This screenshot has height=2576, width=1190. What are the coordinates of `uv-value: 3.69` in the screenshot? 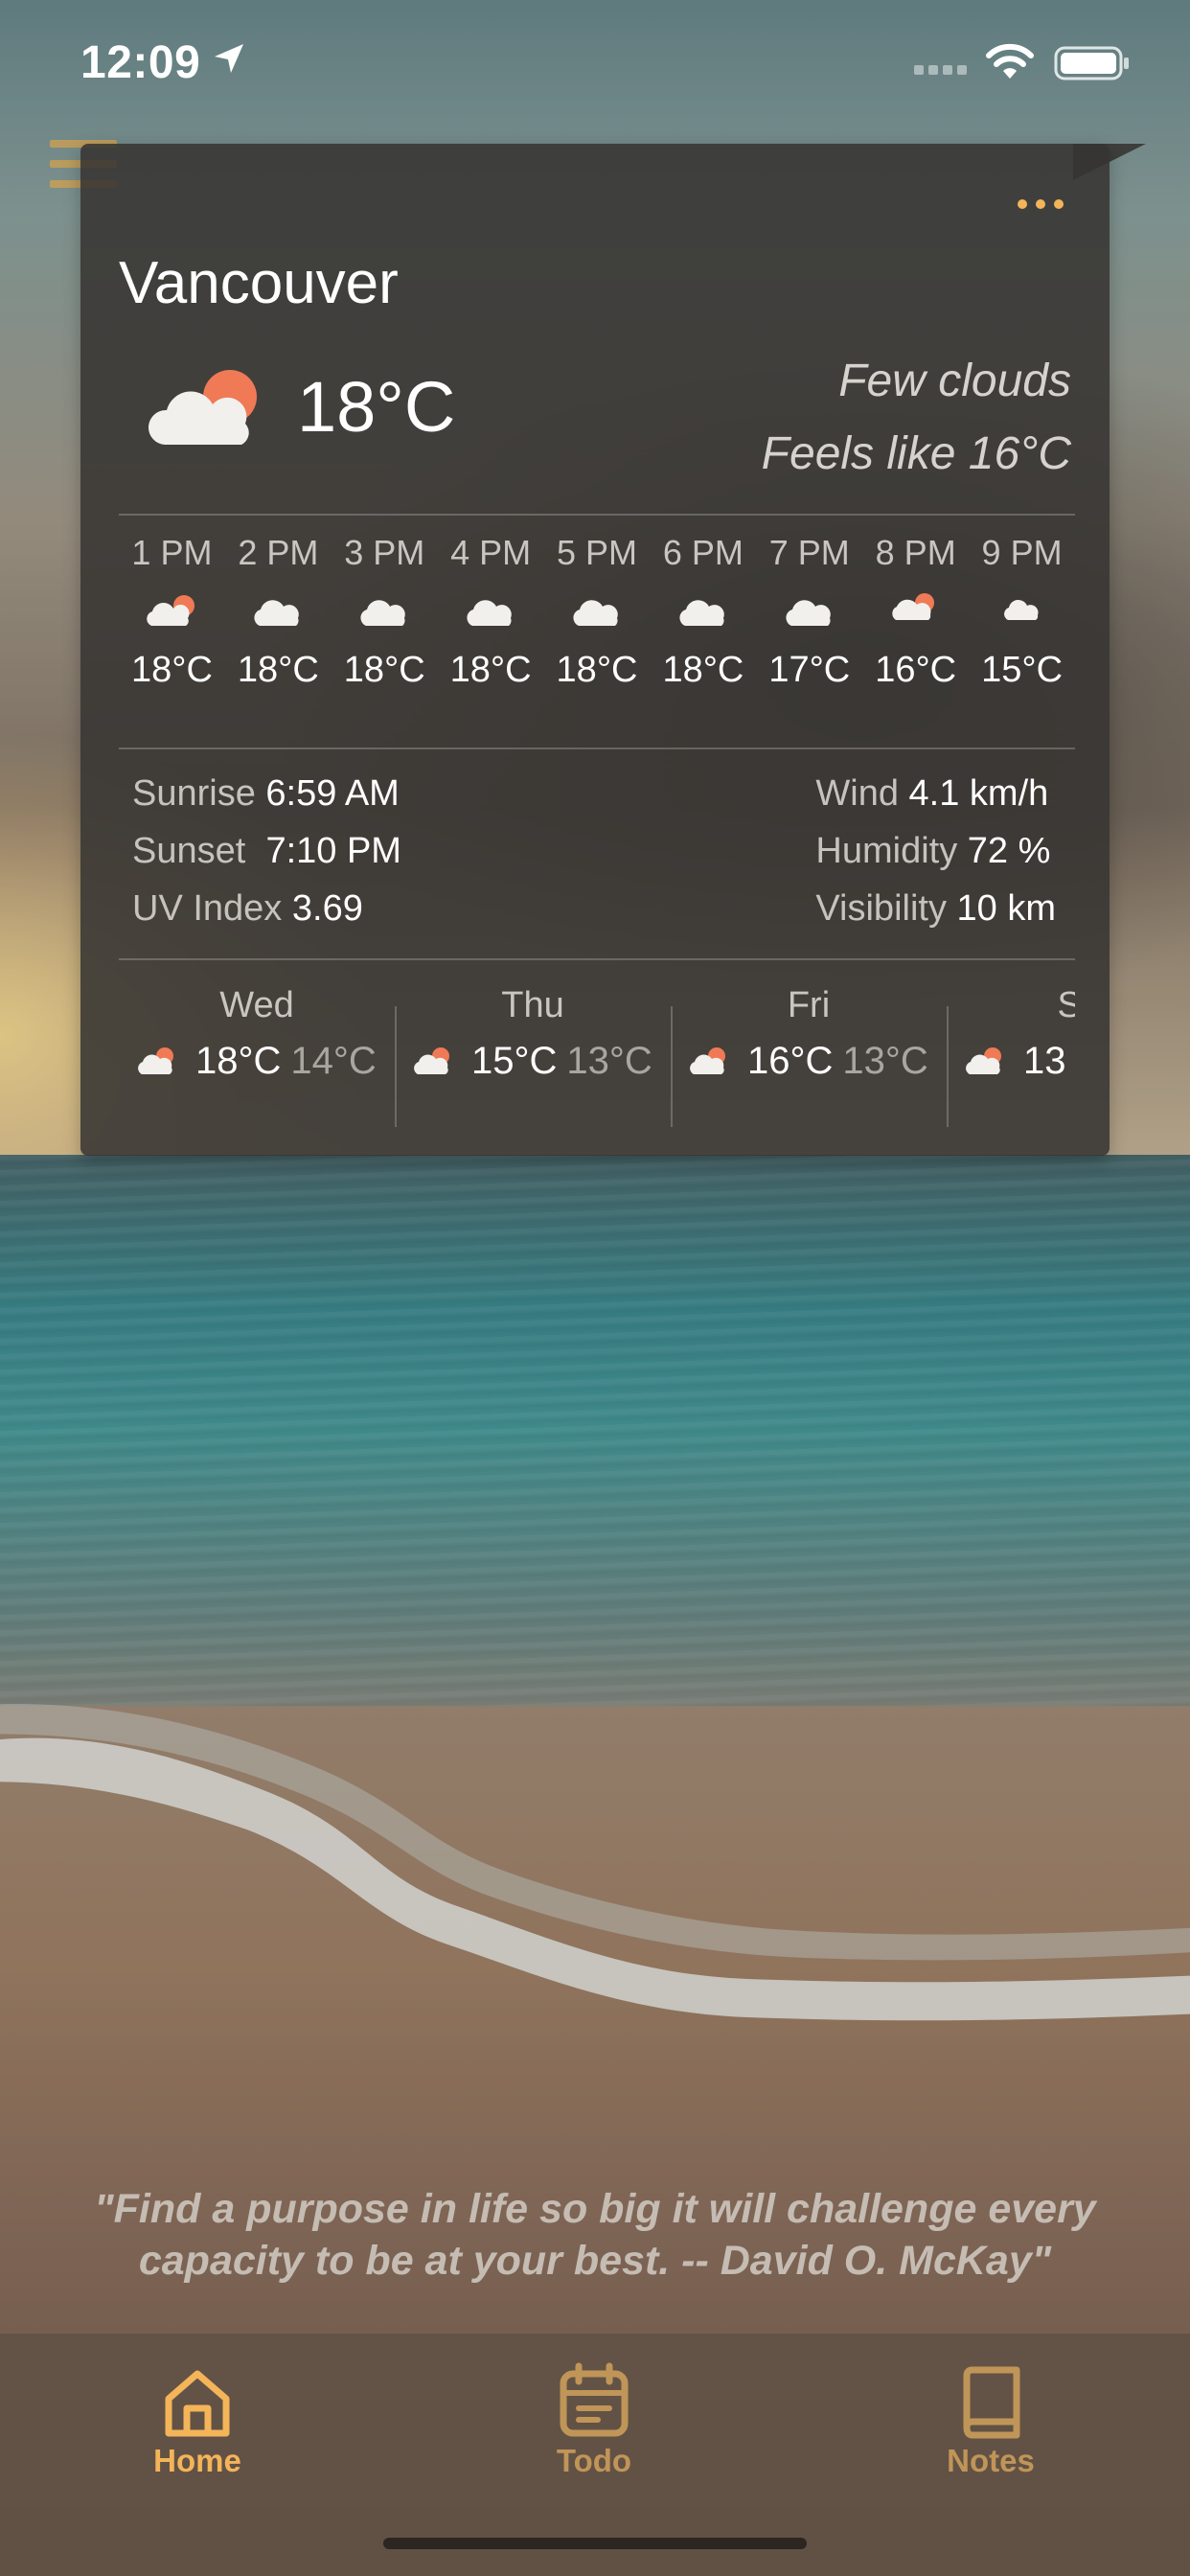 It's located at (327, 908).